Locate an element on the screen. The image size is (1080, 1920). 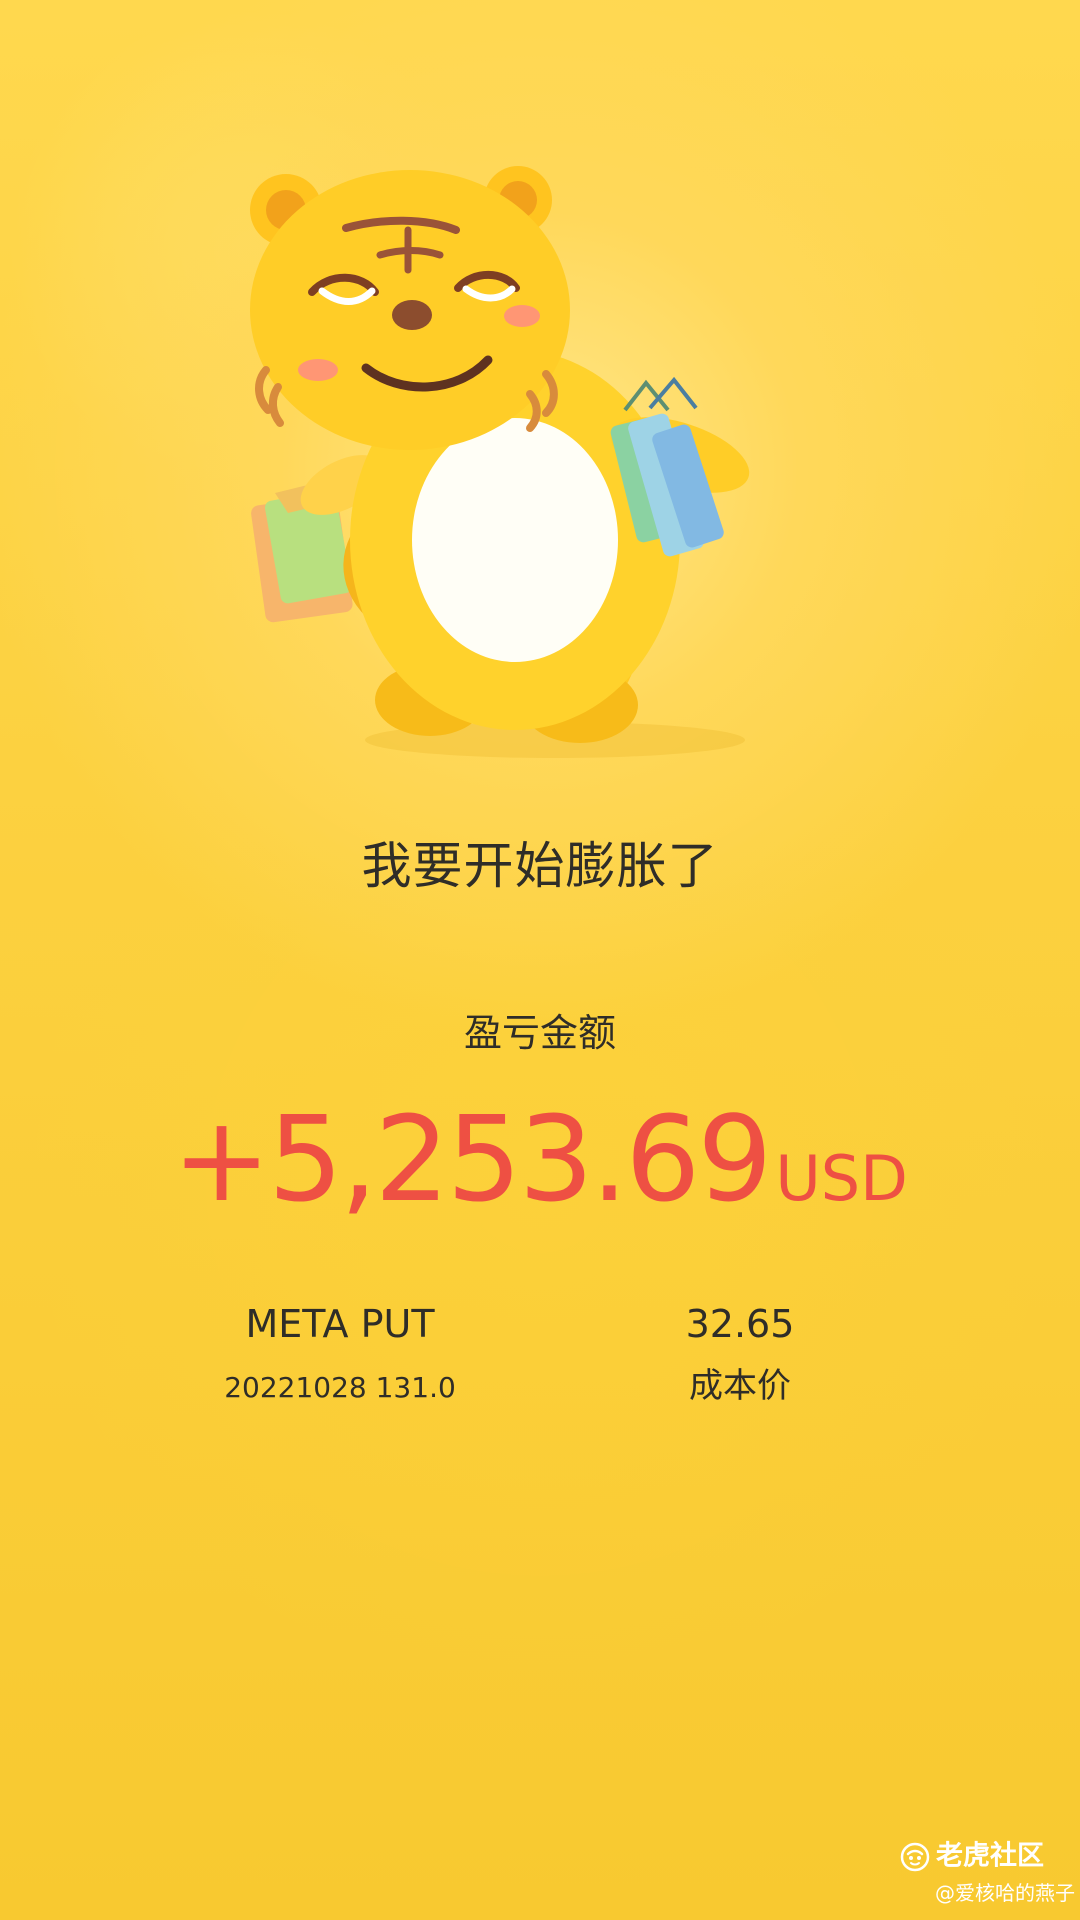
position-name-block: META PUT 20221028 131.0 is located at coordinates (340, 1353).